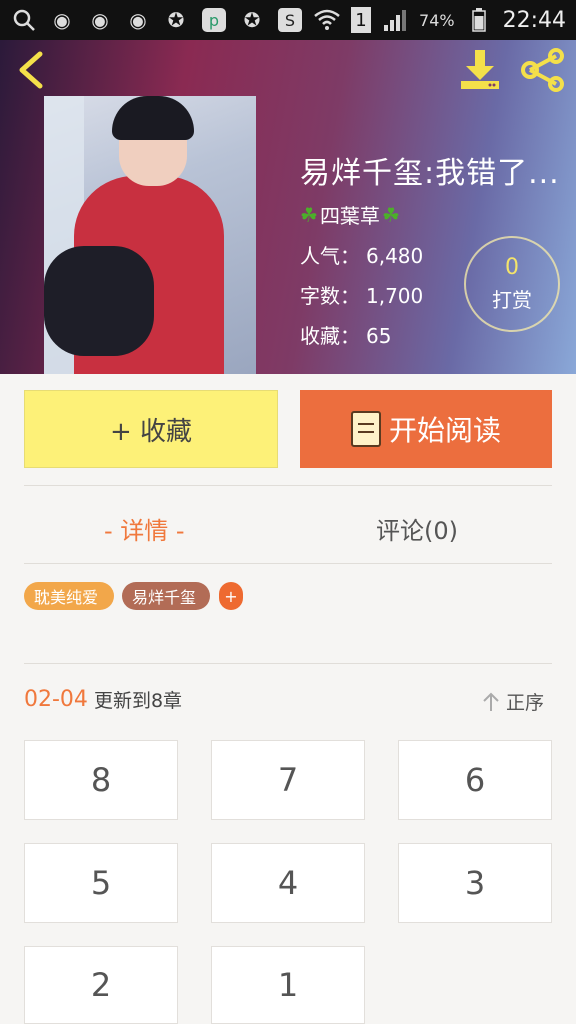 The height and width of the screenshot is (1024, 576). I want to click on chapter-button: 2, so click(101, 985).